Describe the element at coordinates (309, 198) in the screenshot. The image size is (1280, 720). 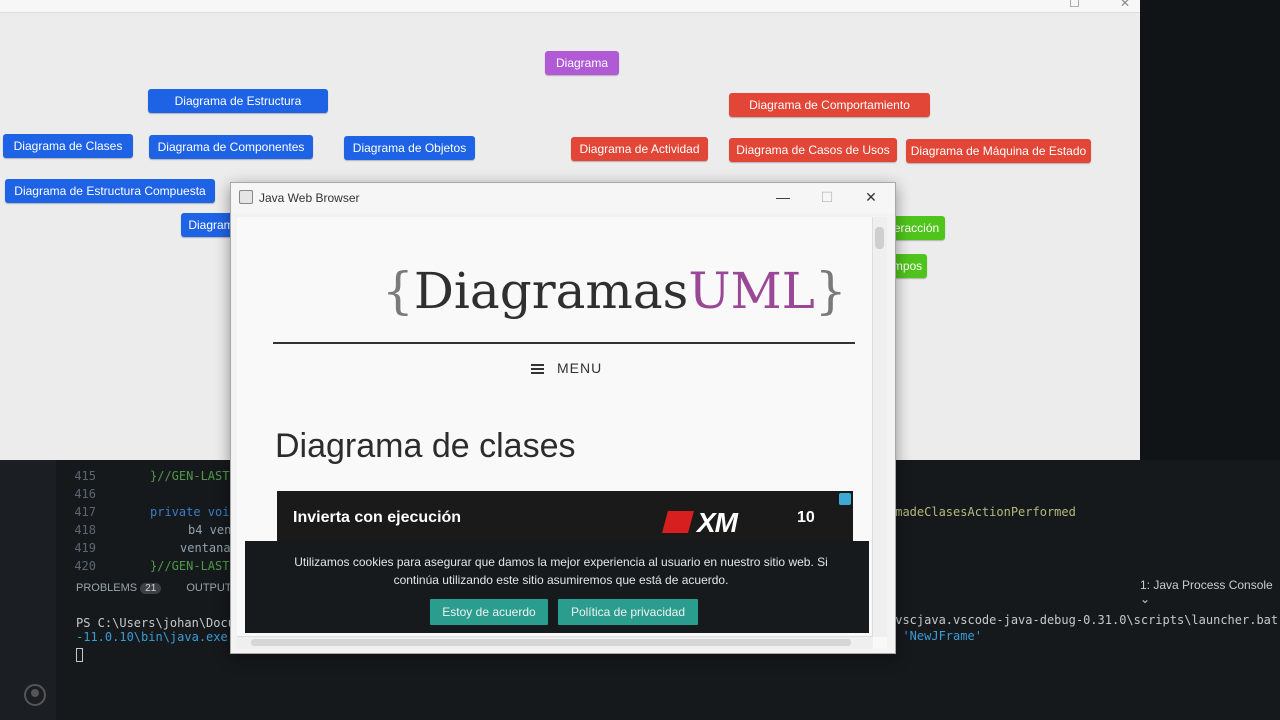
I see `browser-title: Java Web Browser` at that location.